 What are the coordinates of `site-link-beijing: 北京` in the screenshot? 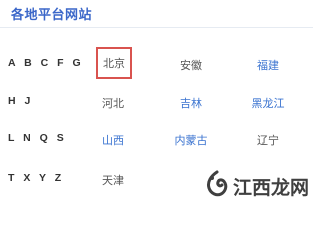 It's located at (114, 63).